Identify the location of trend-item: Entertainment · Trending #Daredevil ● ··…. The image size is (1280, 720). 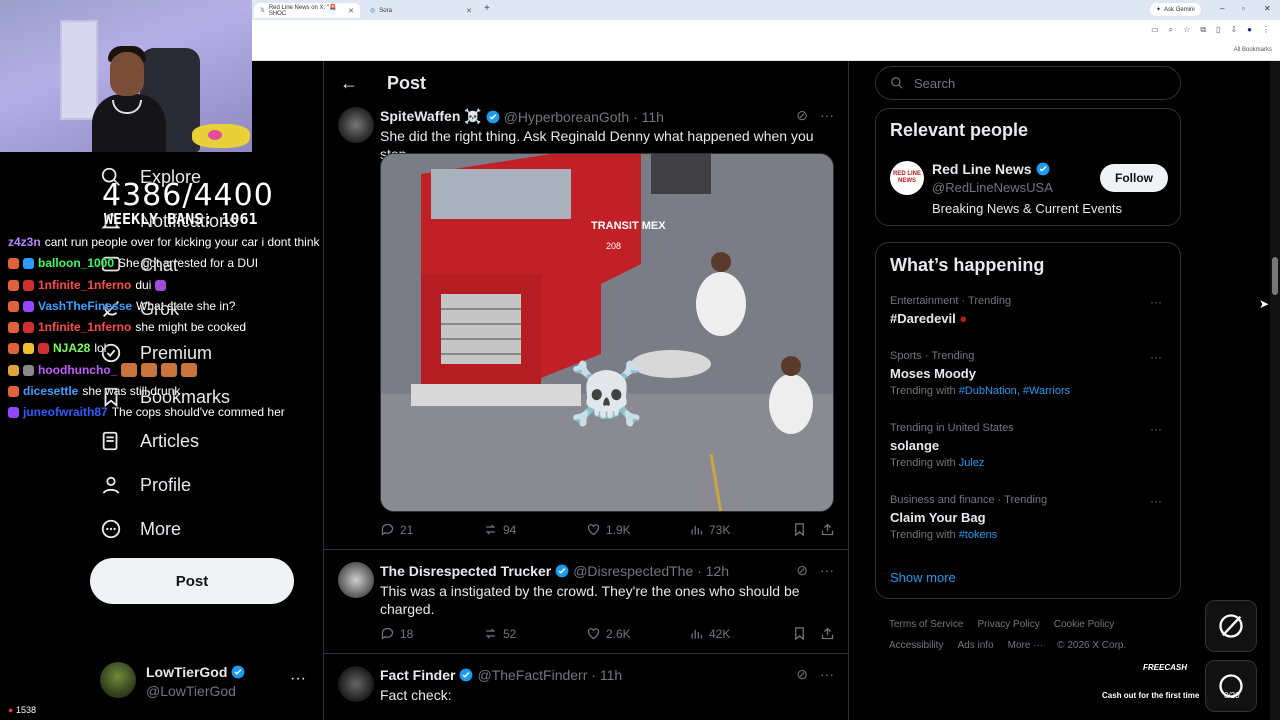
(1030, 310).